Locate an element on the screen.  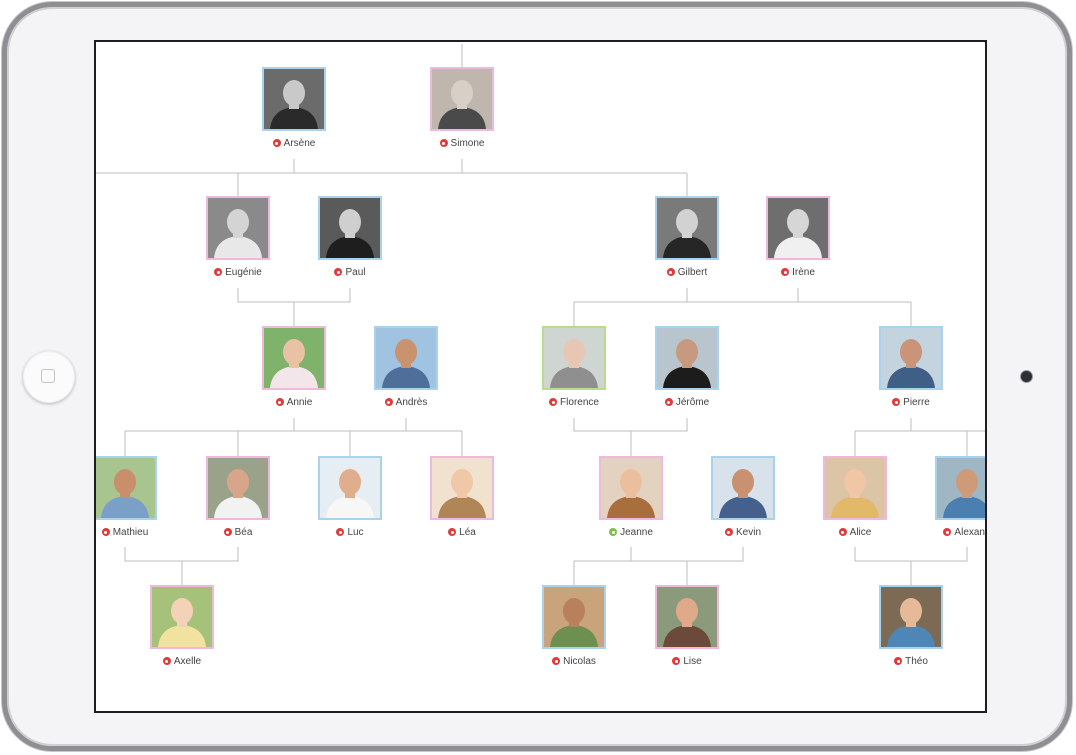
person-name-row: Kevin is located at coordinates (743, 532).